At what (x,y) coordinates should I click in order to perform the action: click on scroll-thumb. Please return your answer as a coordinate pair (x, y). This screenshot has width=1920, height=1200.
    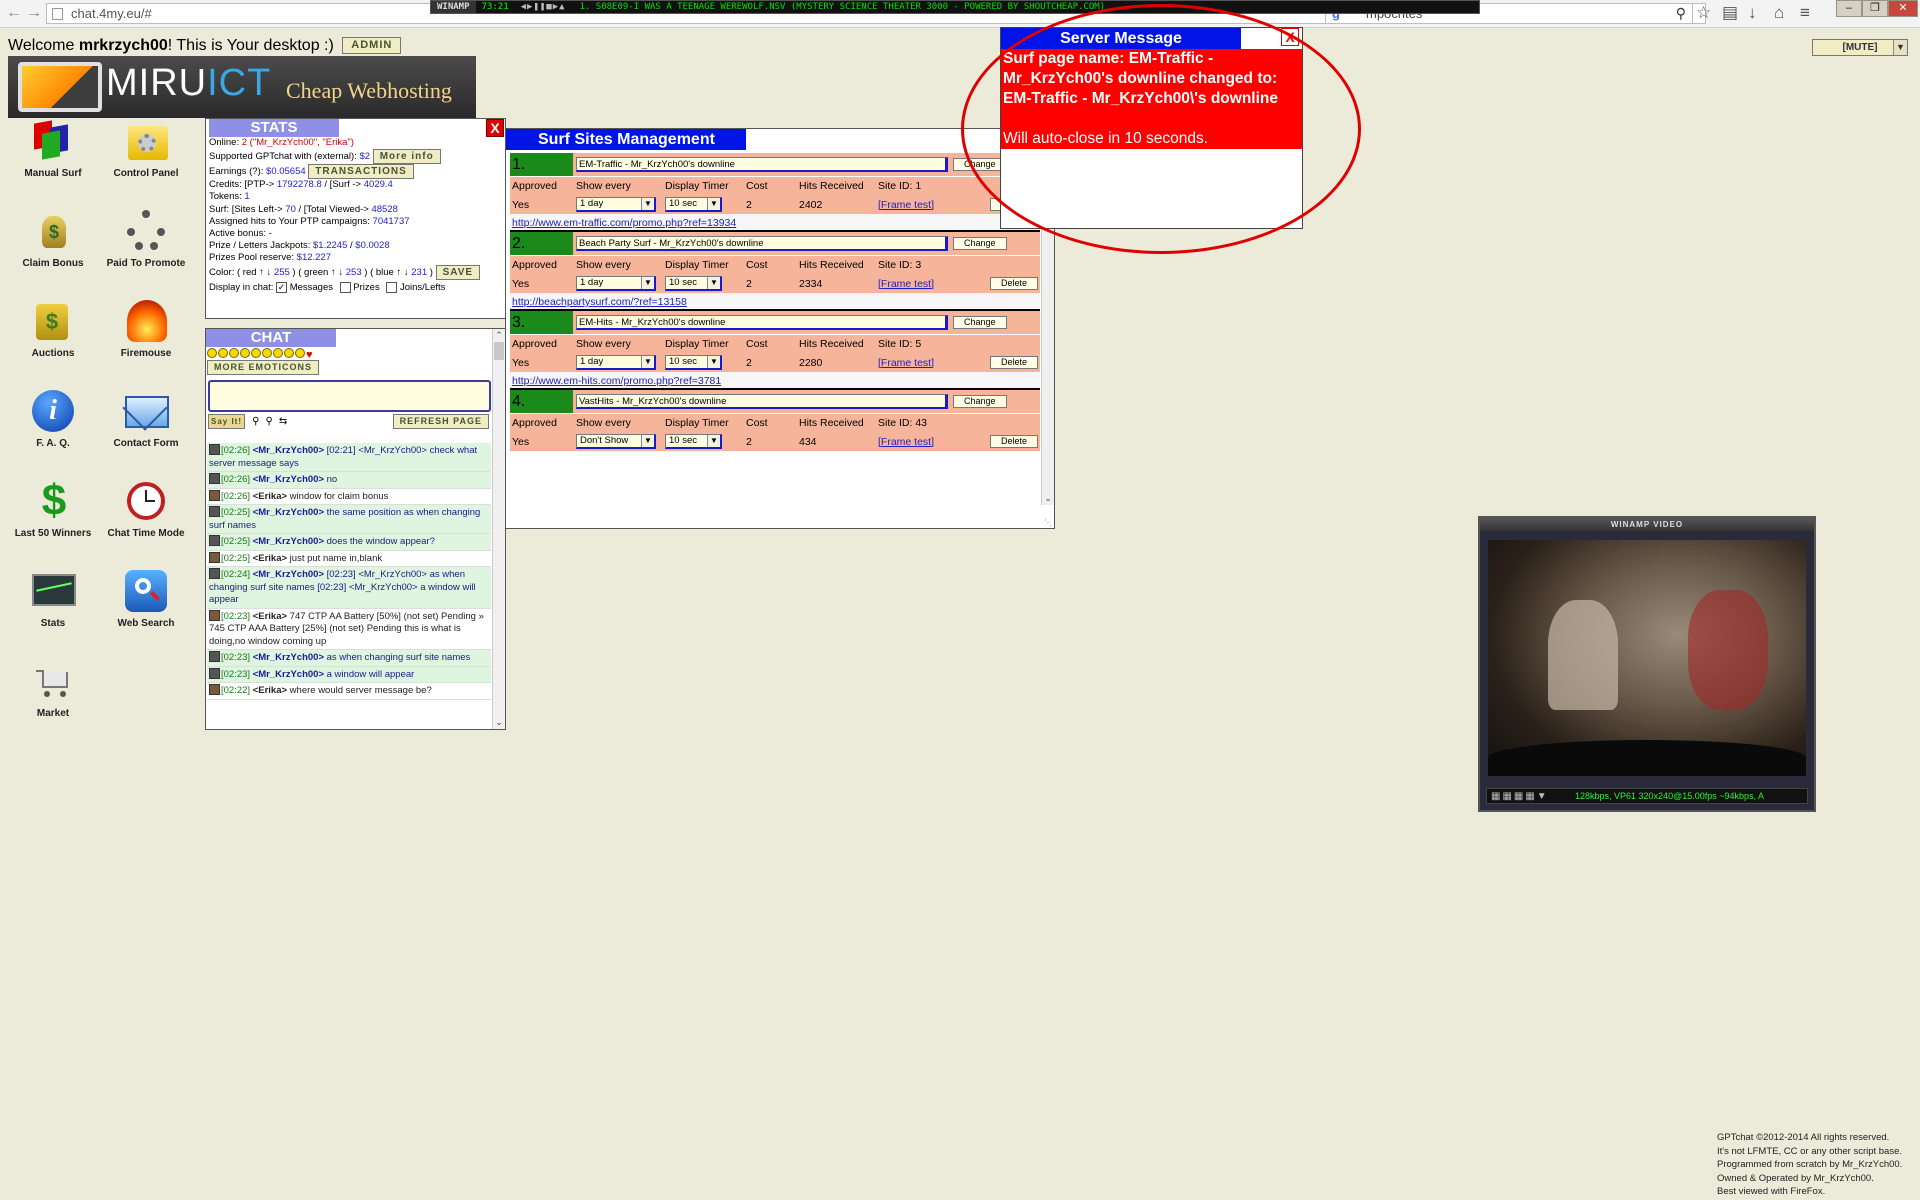
    Looking at the image, I should click on (499, 351).